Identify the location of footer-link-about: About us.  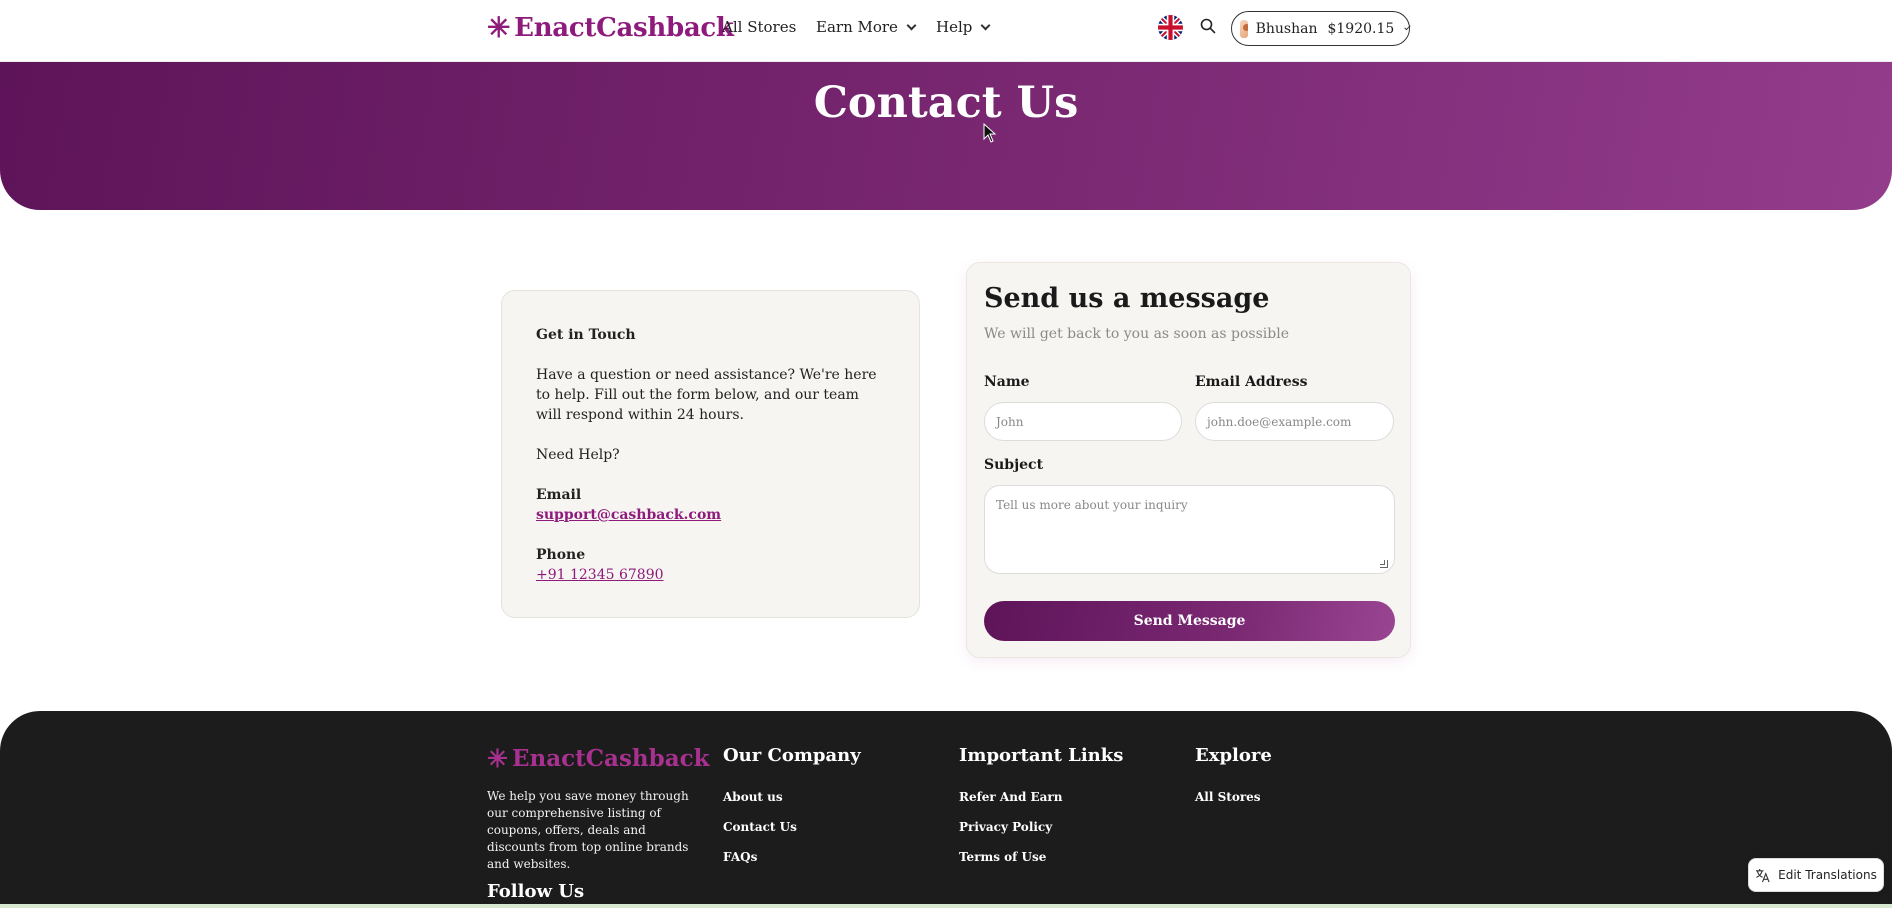
(753, 797).